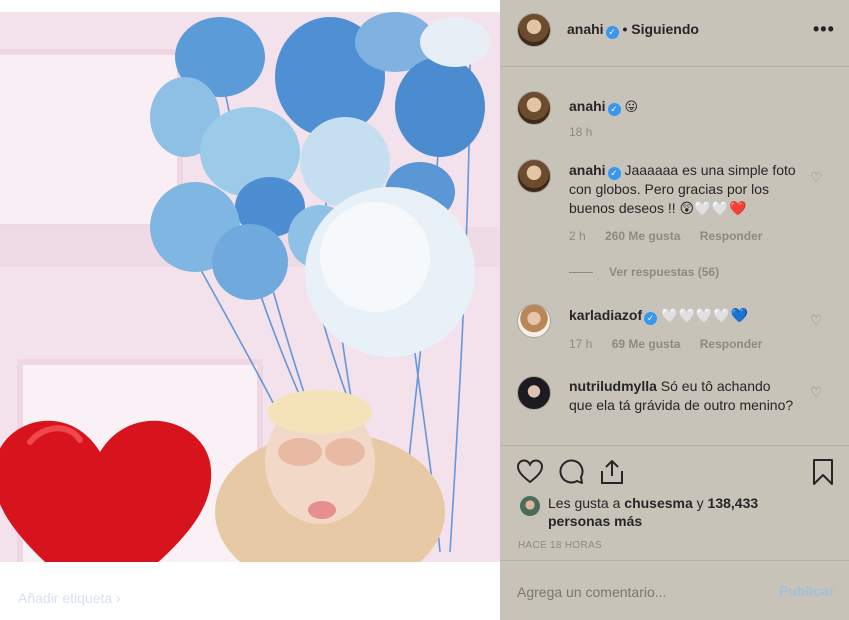 Image resolution: width=849 pixels, height=620 pixels. Describe the element at coordinates (560, 545) in the screenshot. I see `post-timestamp: HACE 18 HORAS` at that location.